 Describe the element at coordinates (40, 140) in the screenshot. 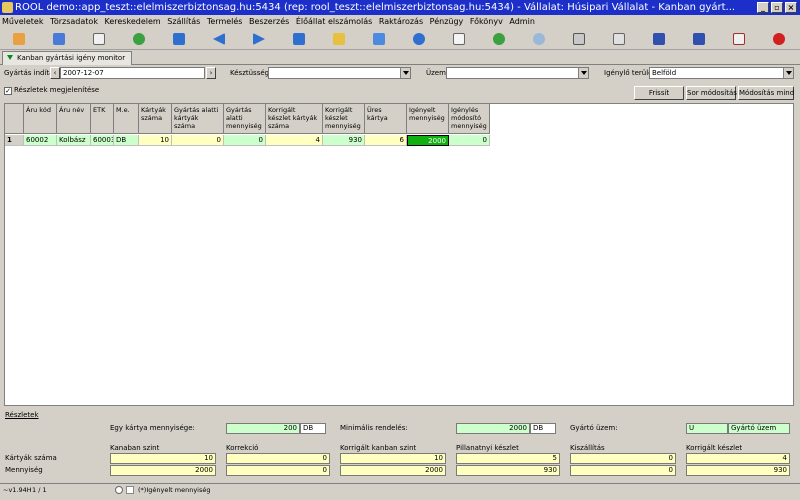

I see `table-cell: 60002` at that location.